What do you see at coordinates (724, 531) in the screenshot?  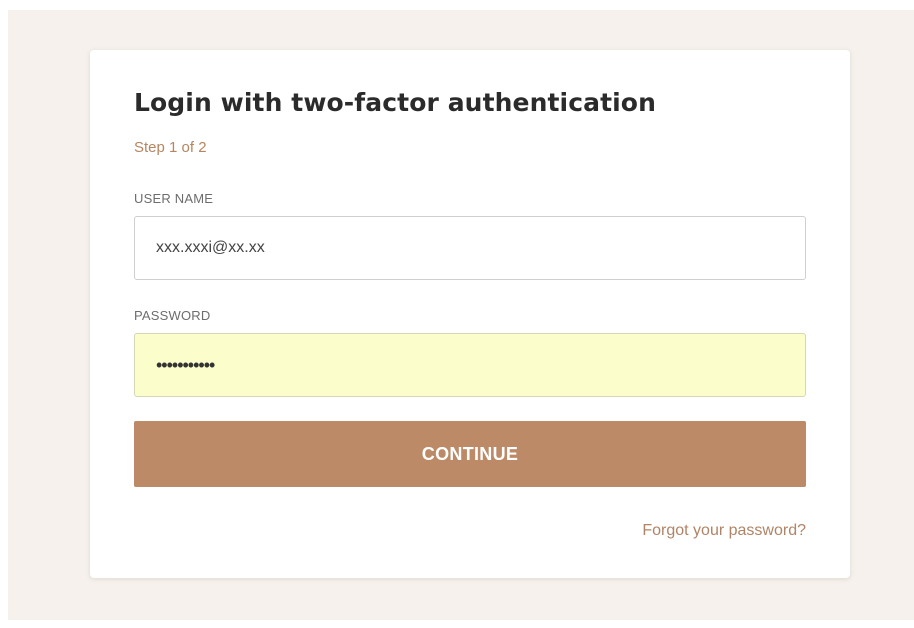 I see `forgot-password-link: Forgot your password?` at bounding box center [724, 531].